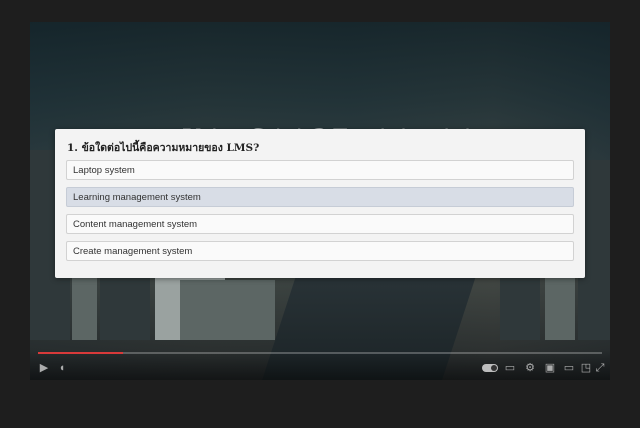 The height and width of the screenshot is (428, 640). I want to click on quiz-option: Laptop system, so click(320, 170).